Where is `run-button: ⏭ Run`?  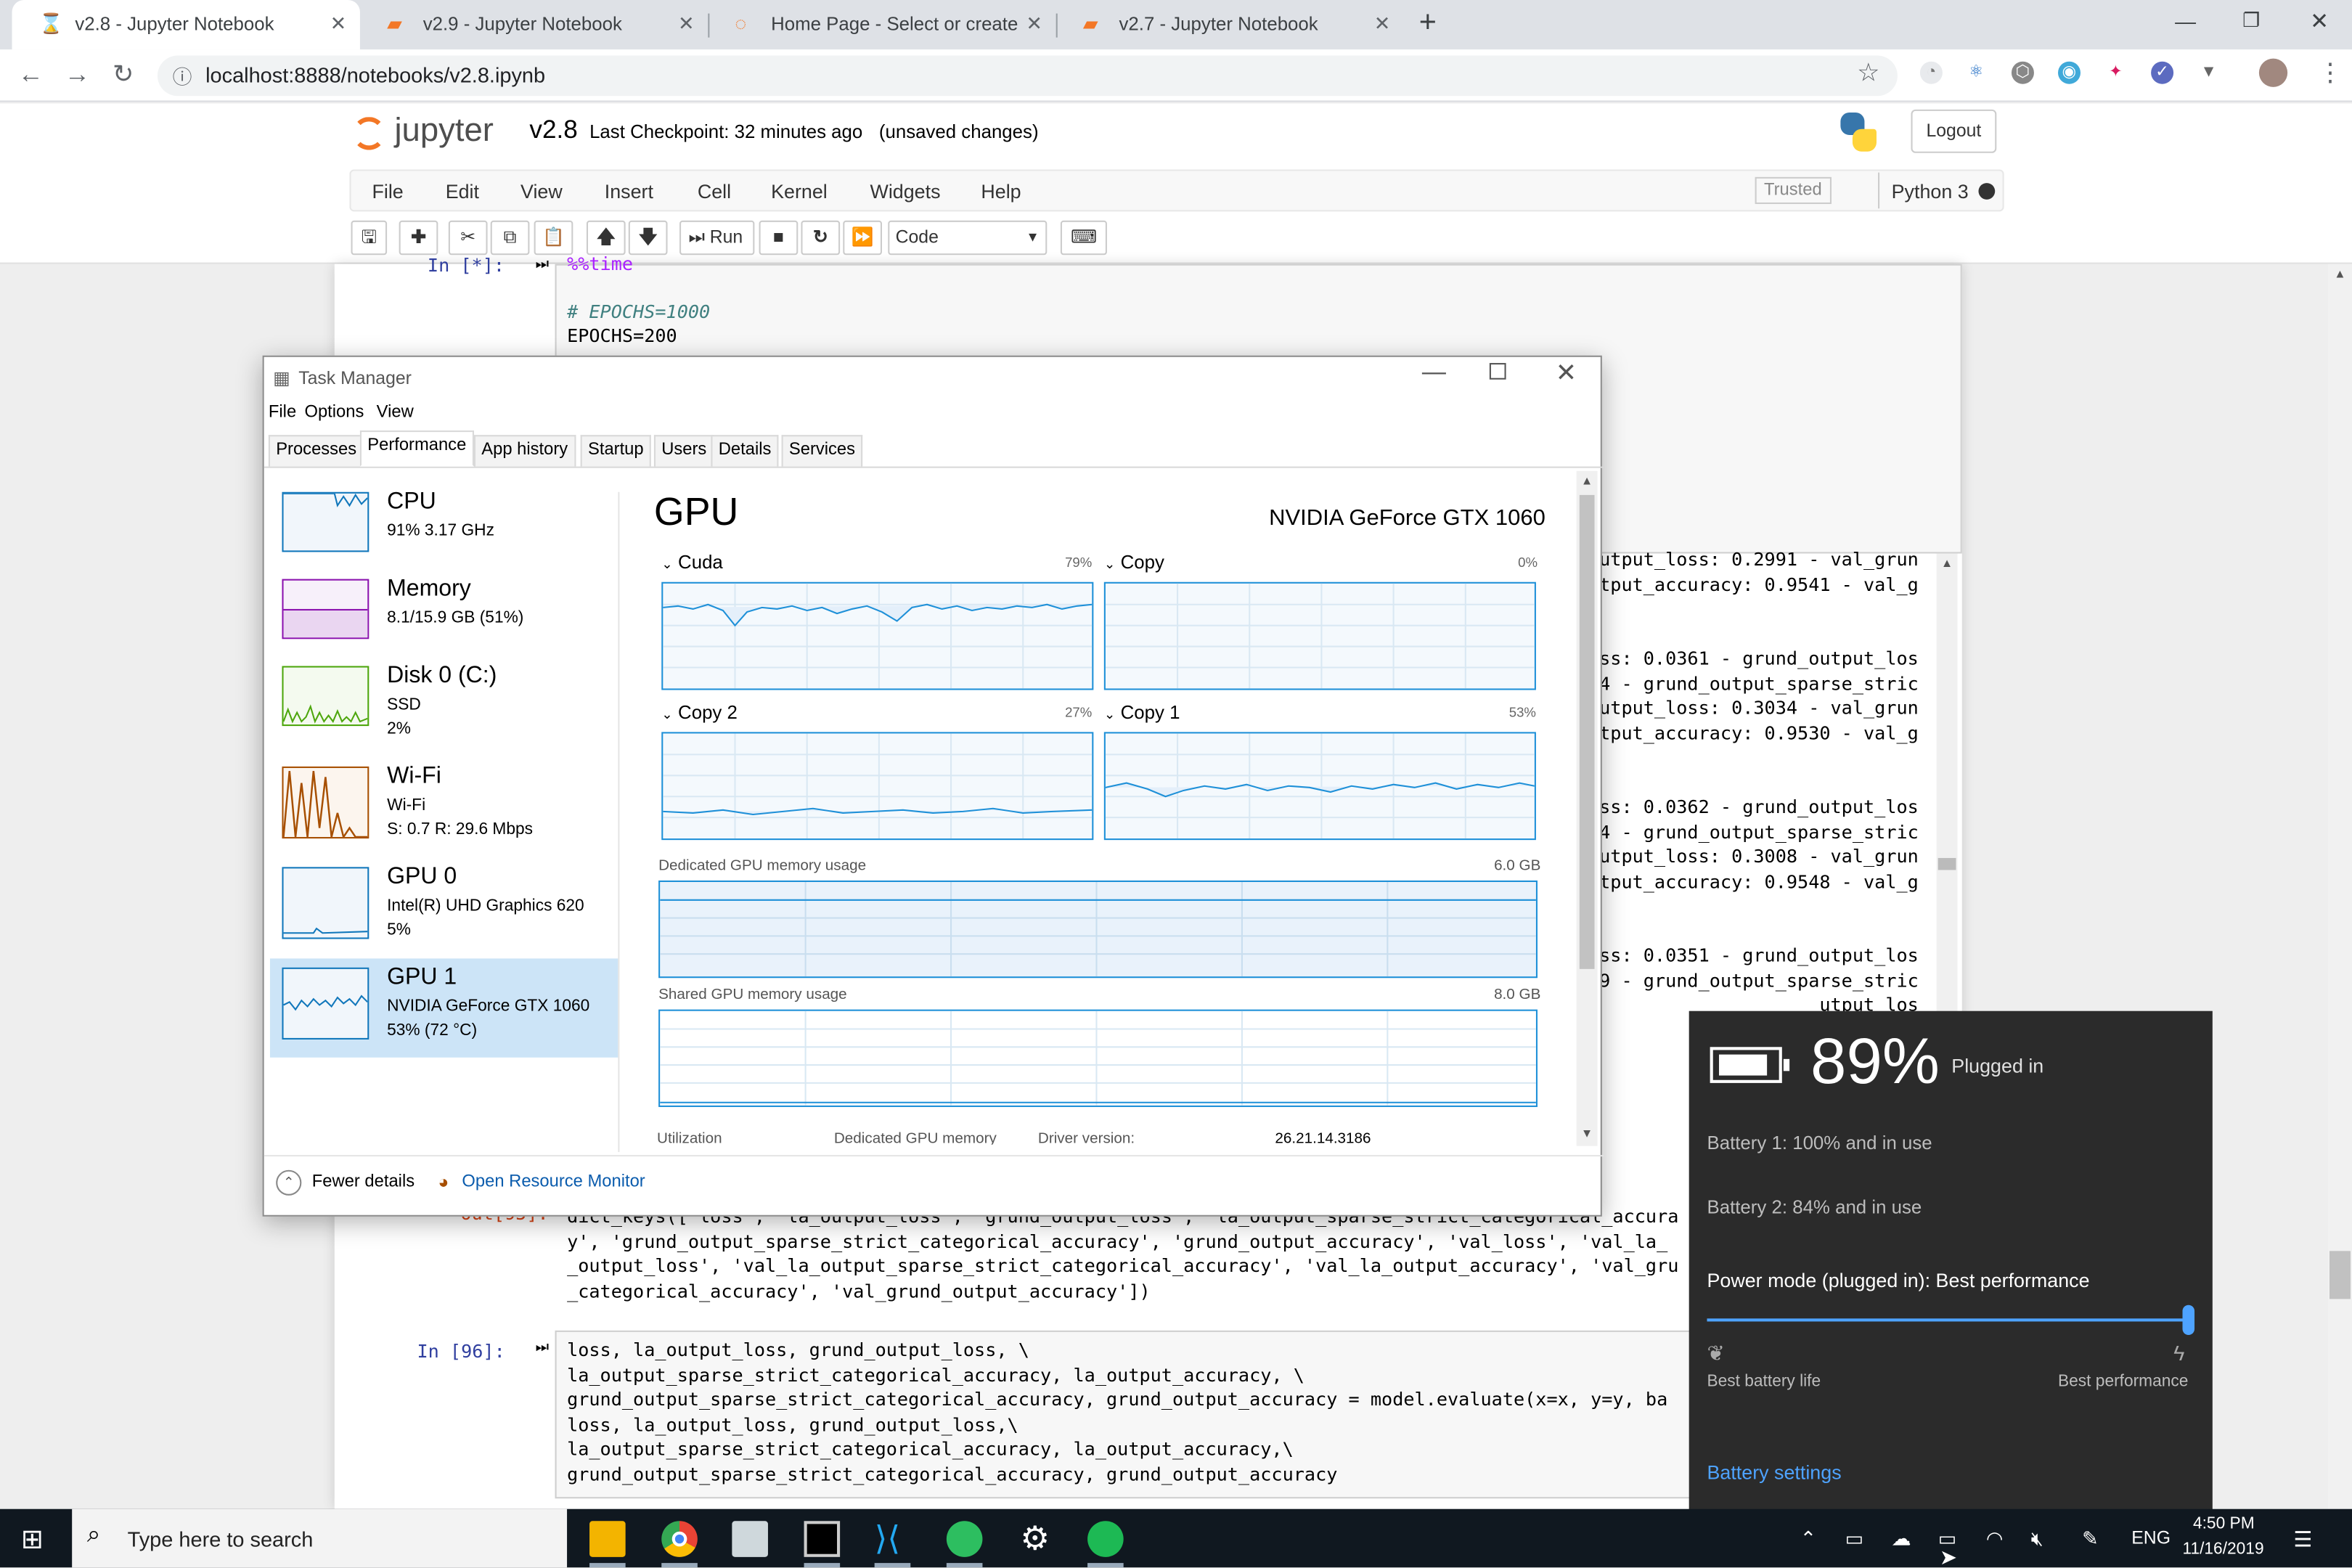 run-button: ⏭ Run is located at coordinates (717, 238).